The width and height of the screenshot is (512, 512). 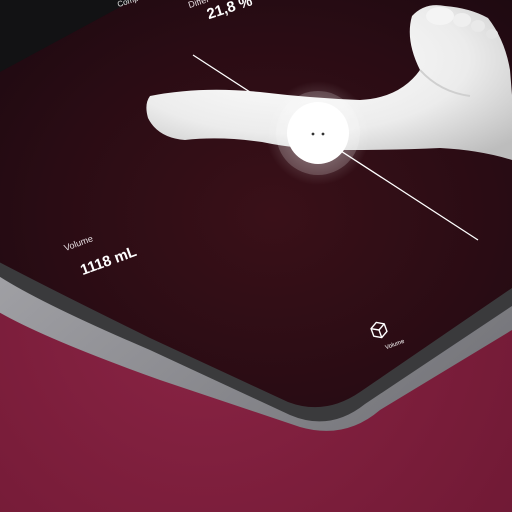 What do you see at coordinates (127, 4) in the screenshot?
I see `tab-compare: Comp` at bounding box center [127, 4].